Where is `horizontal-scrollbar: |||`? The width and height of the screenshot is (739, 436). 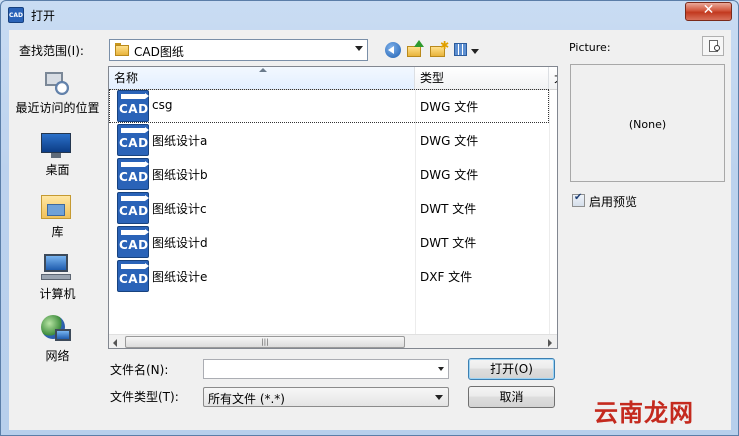 horizontal-scrollbar: ||| is located at coordinates (333, 341).